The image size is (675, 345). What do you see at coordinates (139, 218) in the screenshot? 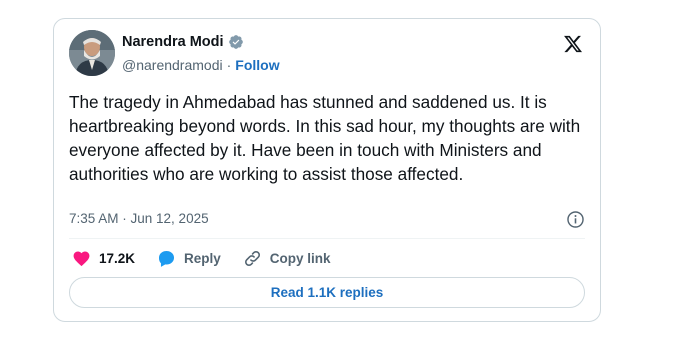
I see `tweet-timestamp: 7:35 AM · Jun 12, 2025` at bounding box center [139, 218].